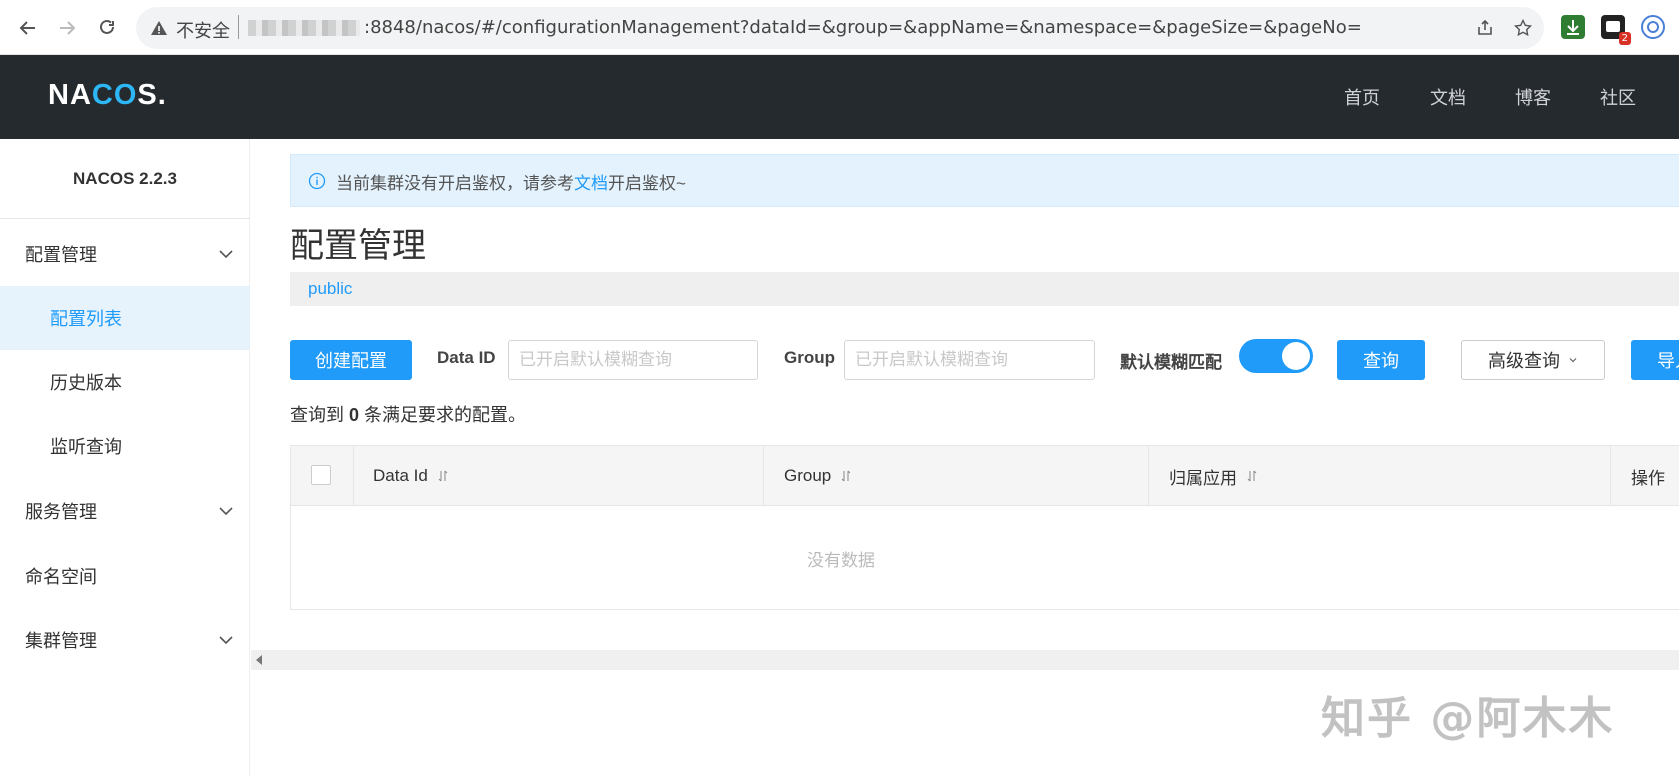 This screenshot has width=1679, height=776. I want to click on column-header-data-id: Data Id, so click(559, 476).